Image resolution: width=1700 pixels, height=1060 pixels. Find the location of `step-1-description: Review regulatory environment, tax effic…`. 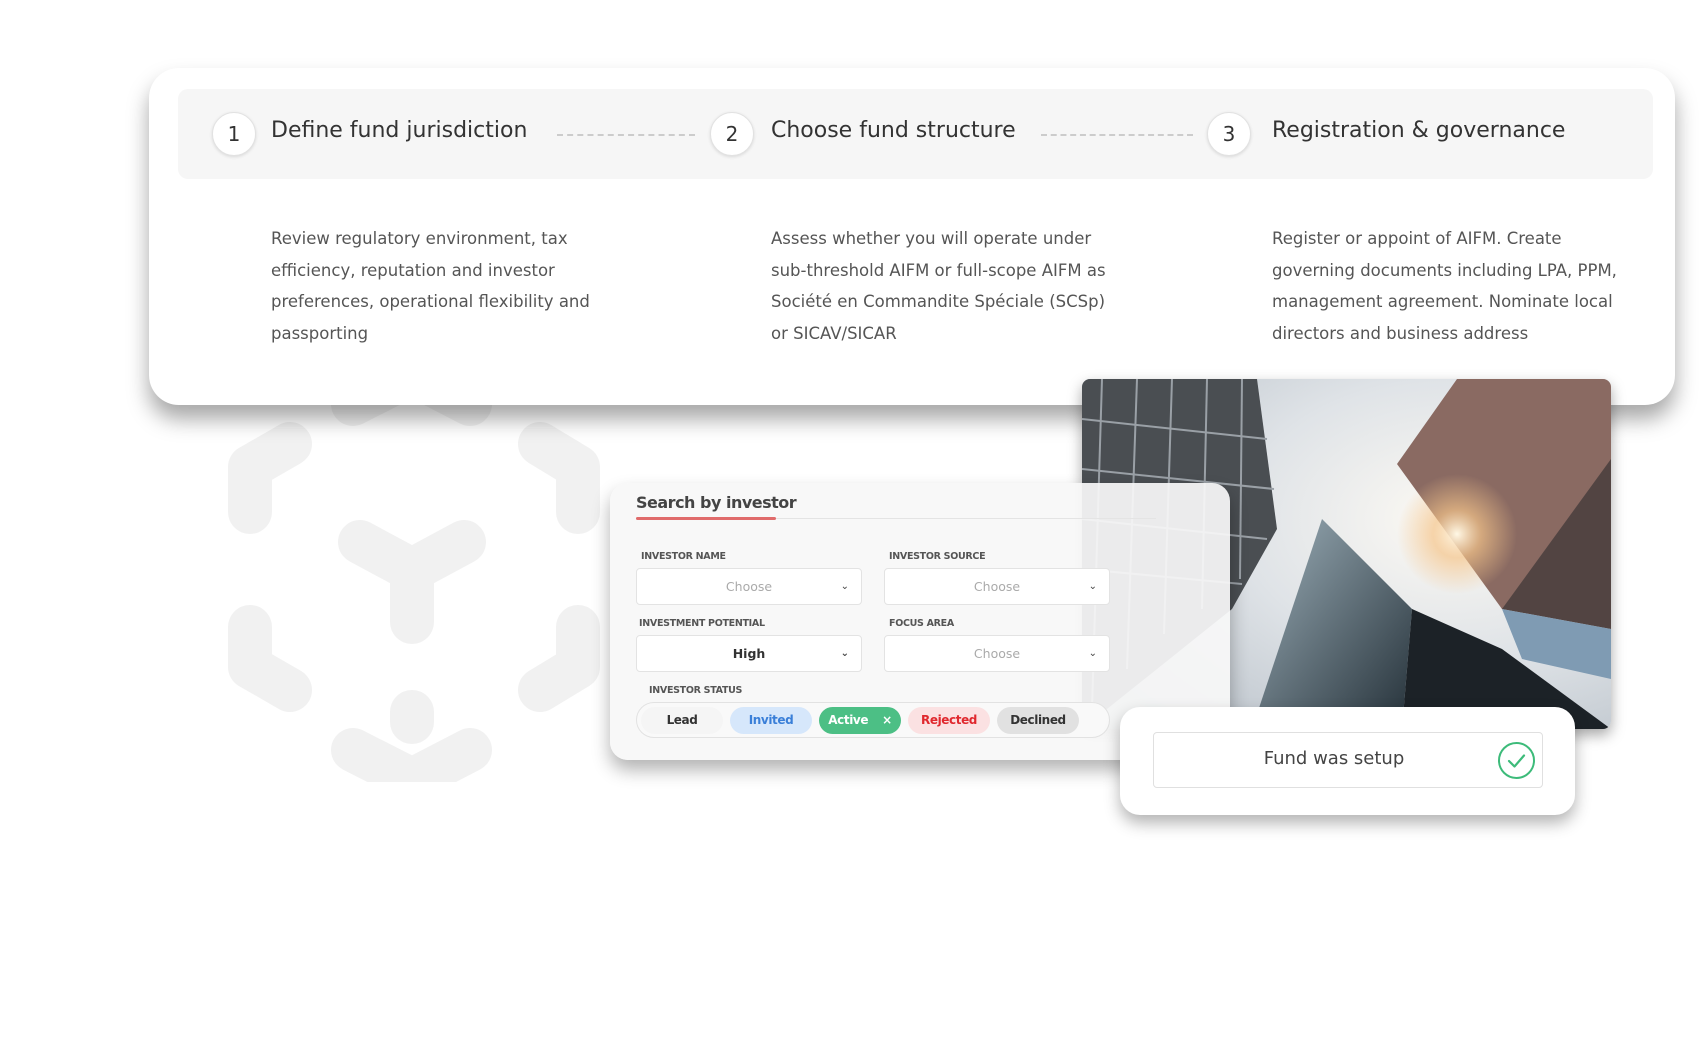

step-1-description: Review regulatory environment, tax effic… is located at coordinates (430, 286).